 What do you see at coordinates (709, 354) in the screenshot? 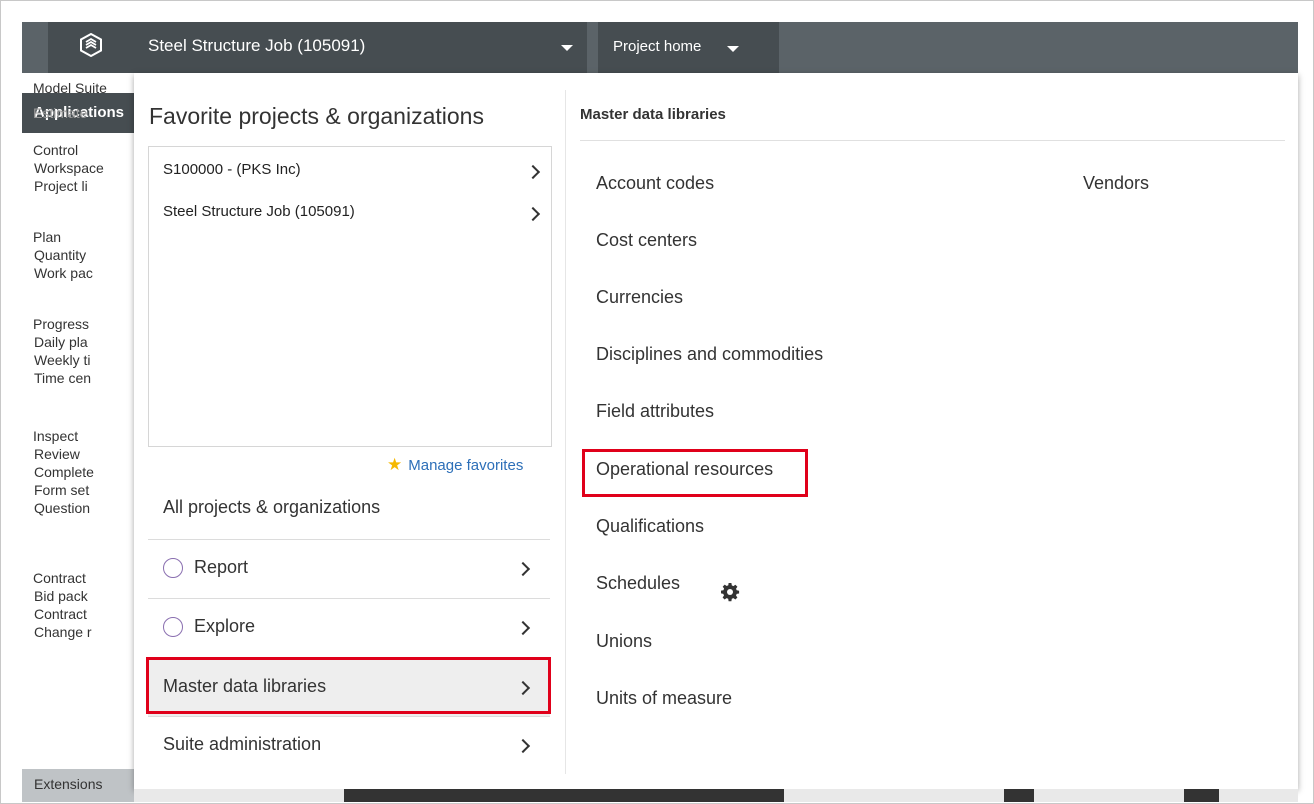
I see `library-link: Disciplines and commodities` at bounding box center [709, 354].